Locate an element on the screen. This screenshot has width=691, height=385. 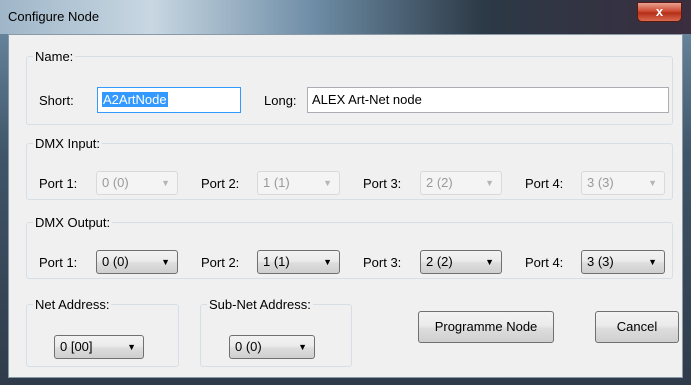
short-name-value: A2ArtNode is located at coordinates (135, 99).